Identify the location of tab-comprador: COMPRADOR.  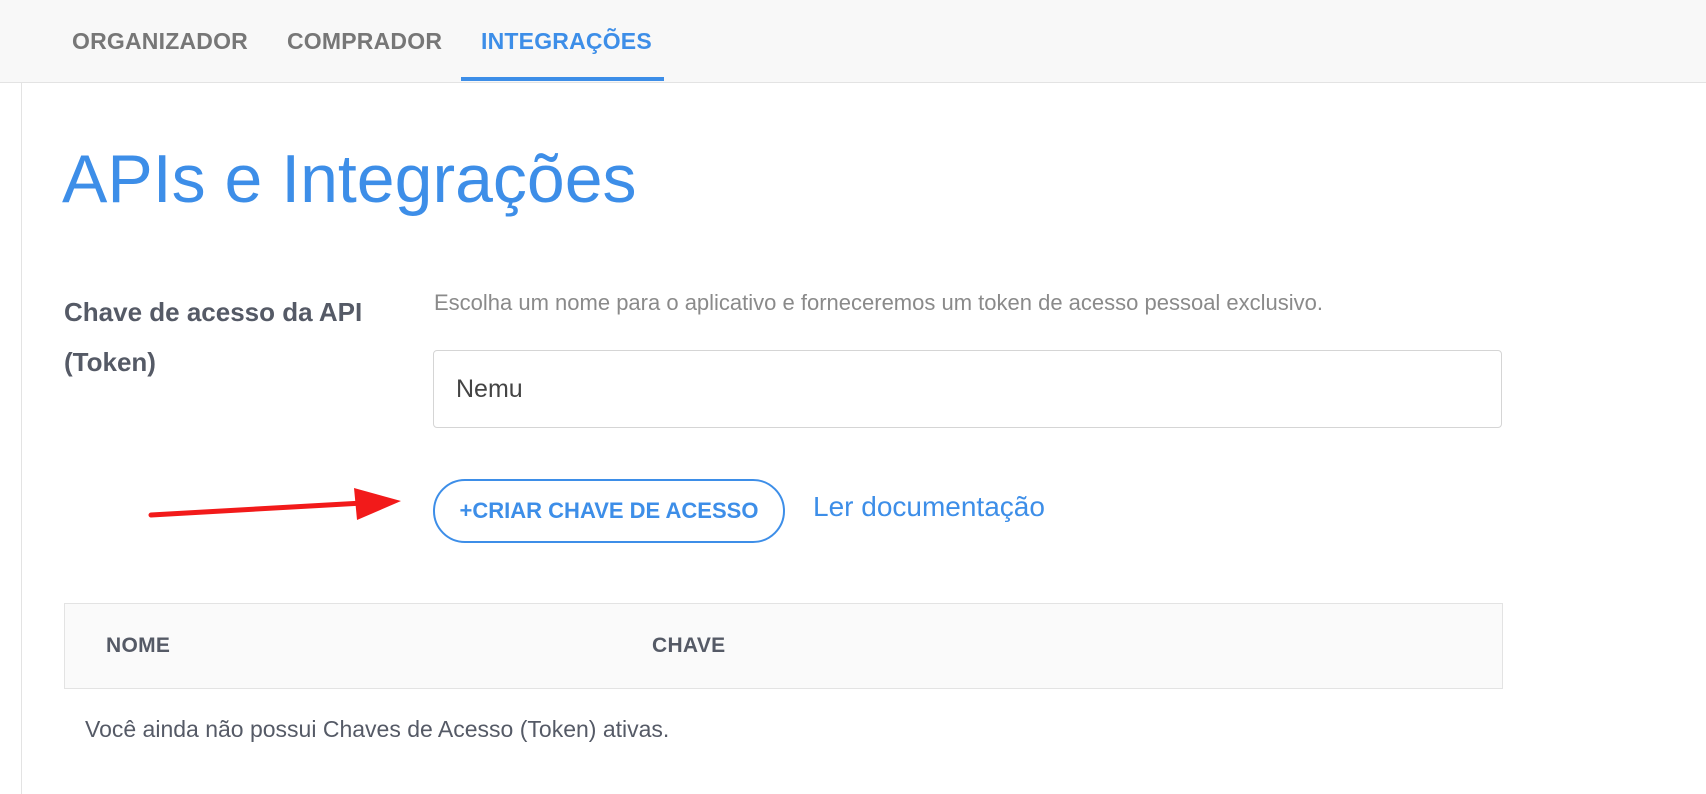
(364, 41).